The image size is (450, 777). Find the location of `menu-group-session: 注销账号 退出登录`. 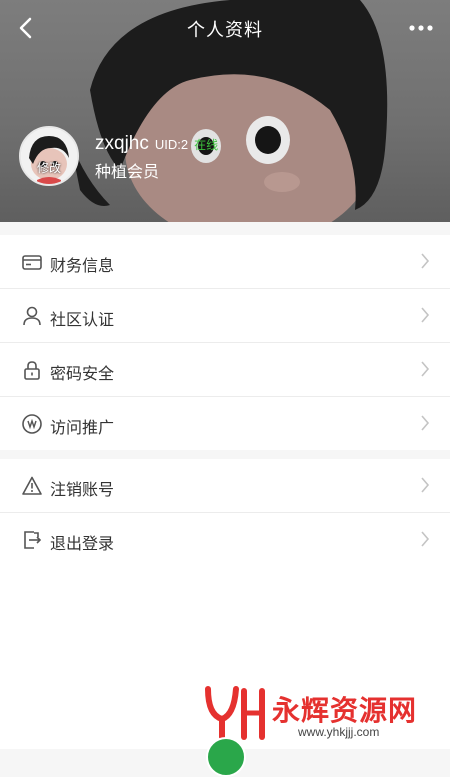

menu-group-session: 注销账号 退出登录 is located at coordinates (225, 512).